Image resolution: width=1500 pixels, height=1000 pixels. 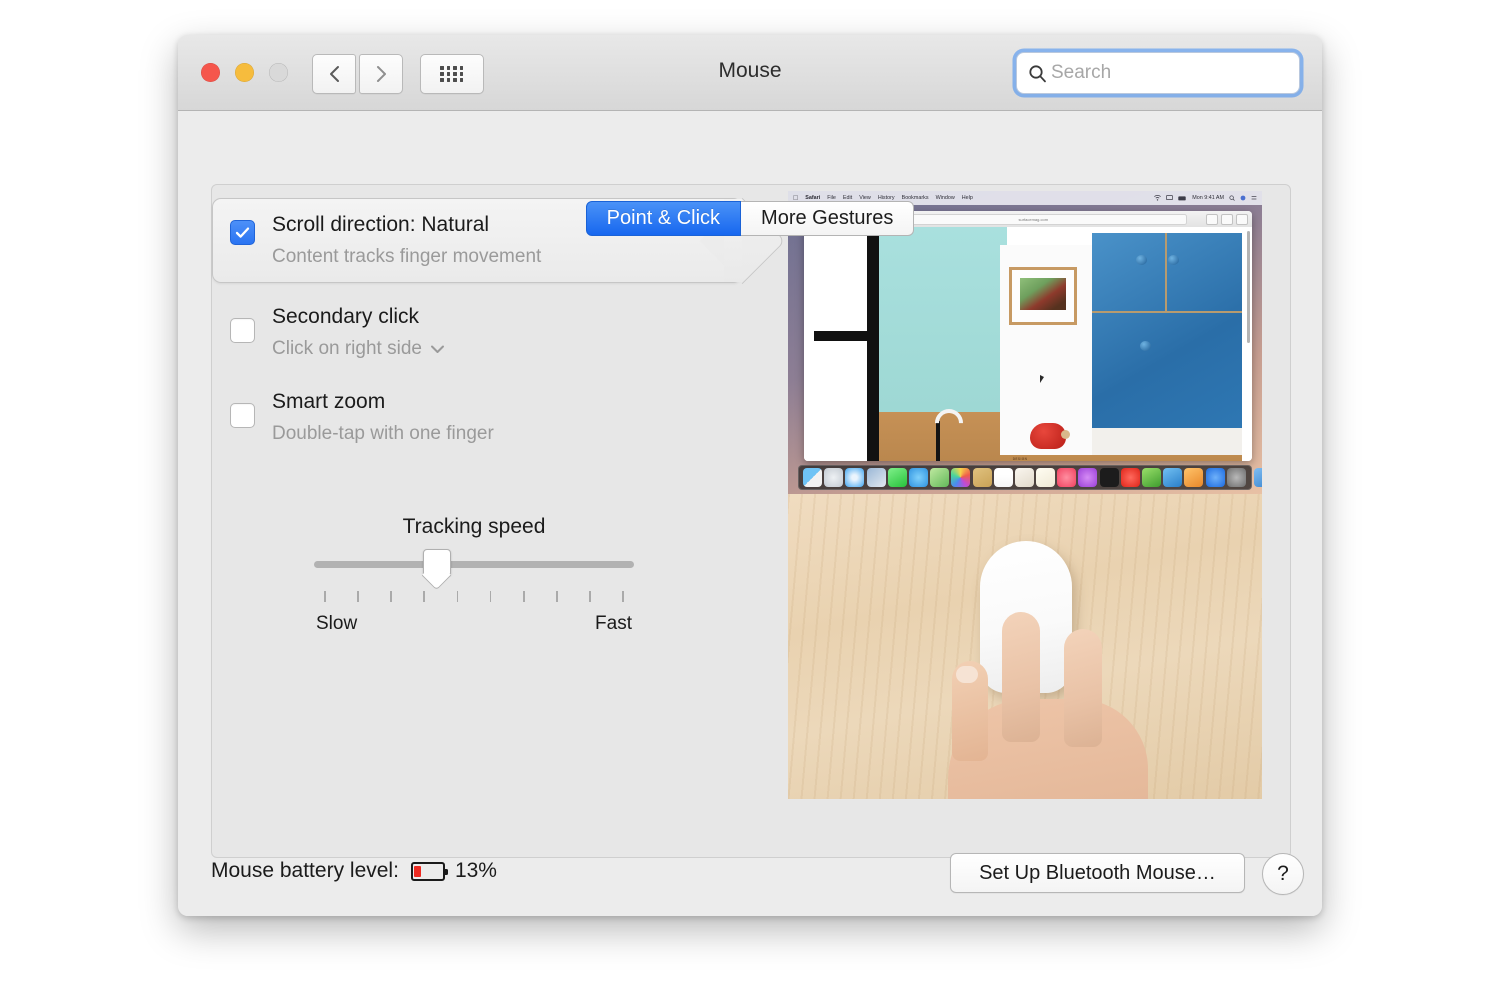 I want to click on page-black-bar-top, so click(x=873, y=279).